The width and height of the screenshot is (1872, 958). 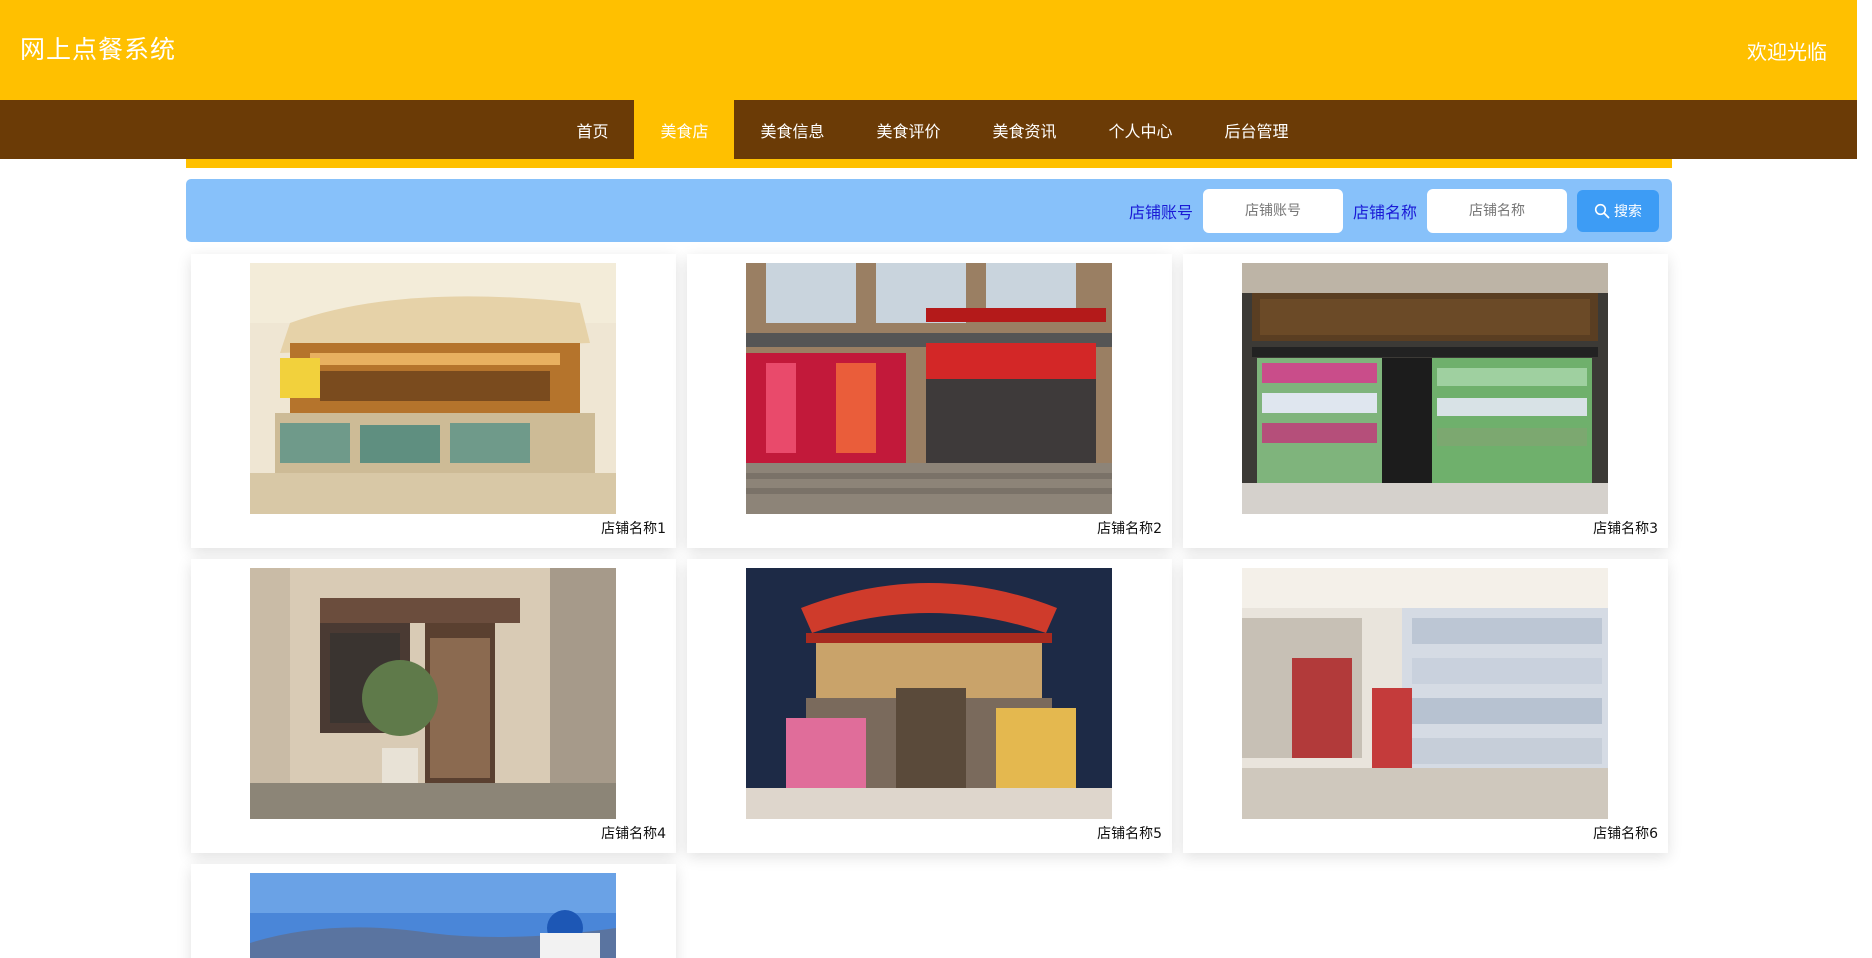 What do you see at coordinates (1025, 129) in the screenshot?
I see `nav-item-food-news: 美食资讯` at bounding box center [1025, 129].